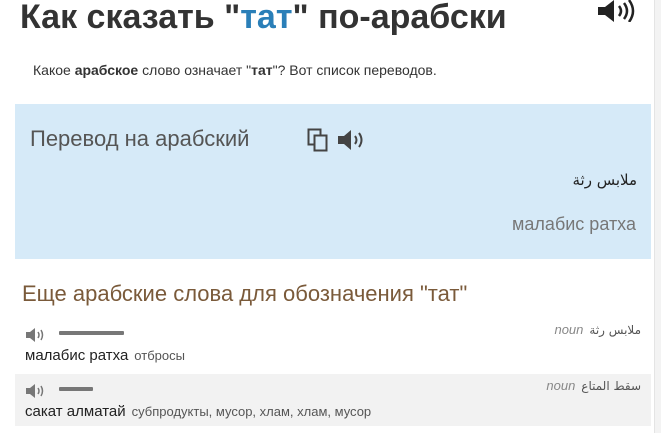 The image size is (661, 433). I want to click on subtitle-bold-language: арабское, so click(106, 70).